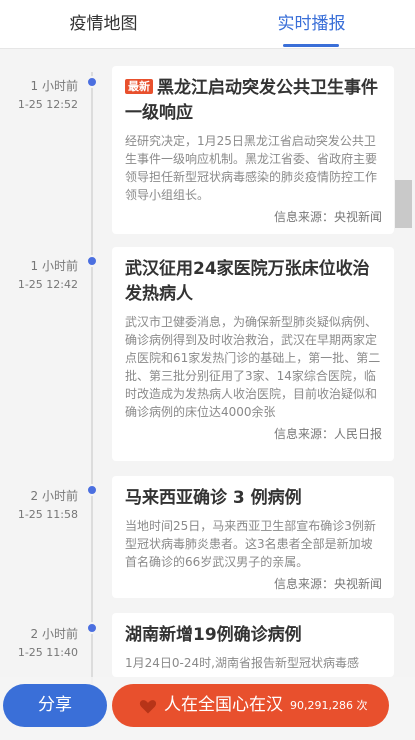 Image resolution: width=415 pixels, height=740 pixels. I want to click on news-title: 武汉征用24家医院万张床位收治发热病人, so click(247, 281).